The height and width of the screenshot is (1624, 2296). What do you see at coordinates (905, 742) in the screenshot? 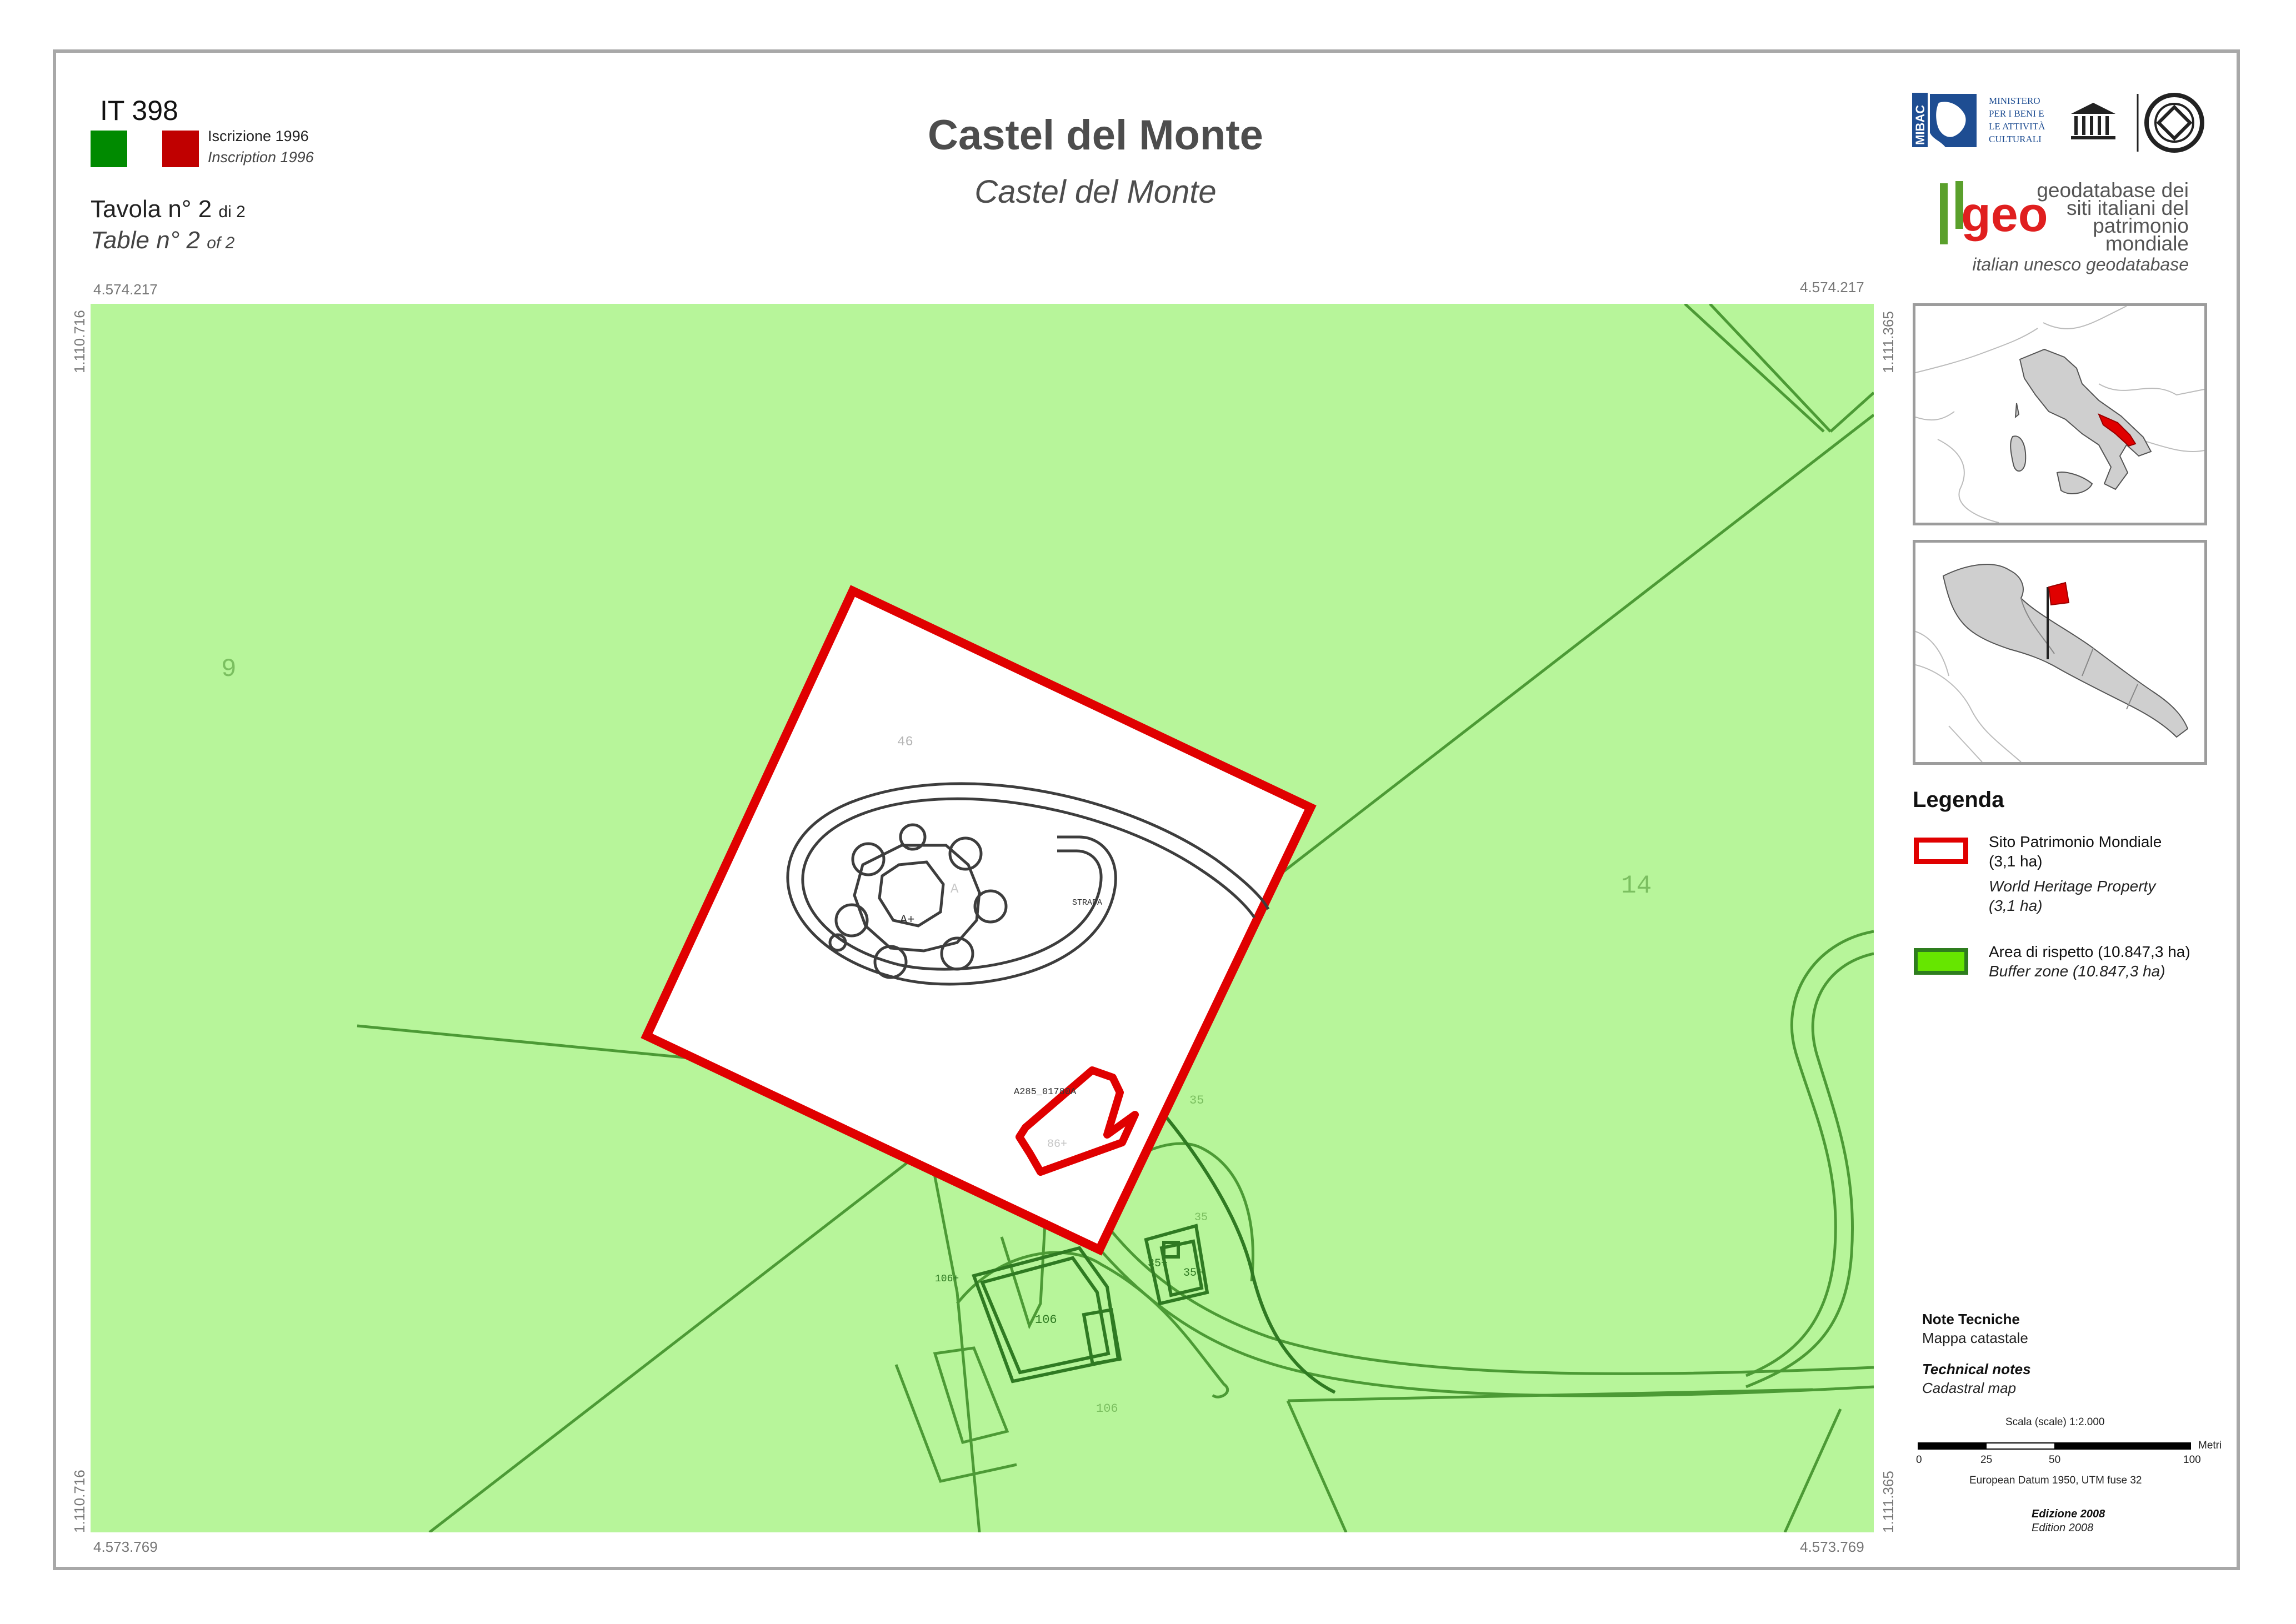
I see `parcel-label-46: 46` at bounding box center [905, 742].